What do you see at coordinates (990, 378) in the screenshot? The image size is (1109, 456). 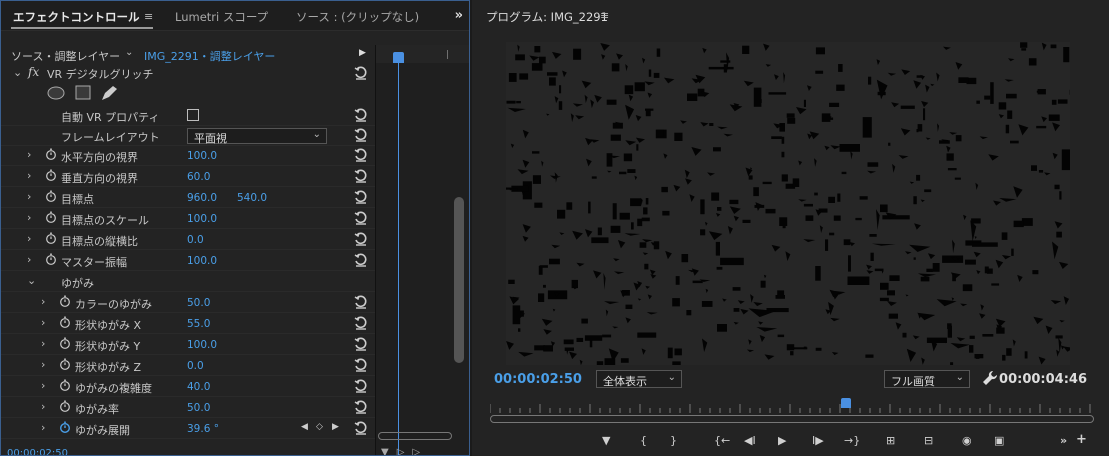 I see `wrench-icon` at bounding box center [990, 378].